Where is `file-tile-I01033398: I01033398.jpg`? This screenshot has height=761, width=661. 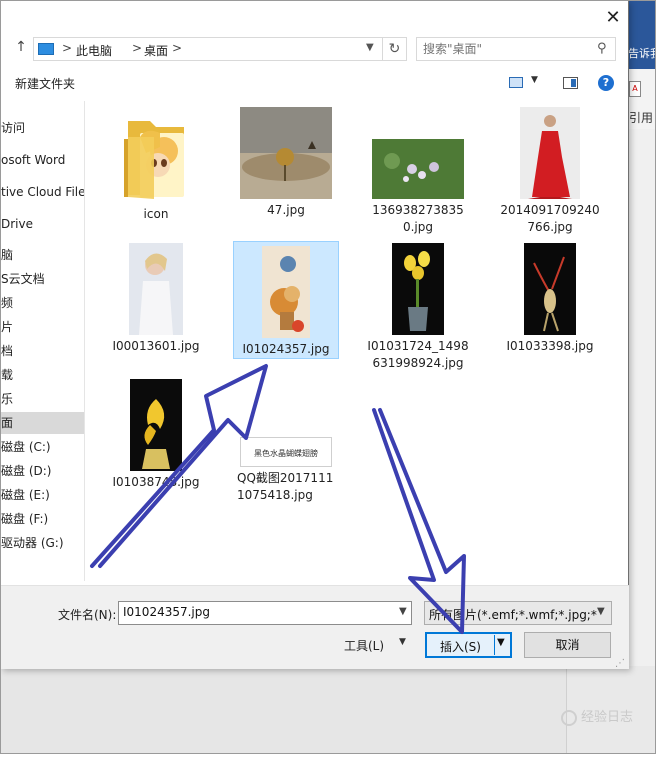
file-tile-I01033398: I01033398.jpg is located at coordinates (550, 299).